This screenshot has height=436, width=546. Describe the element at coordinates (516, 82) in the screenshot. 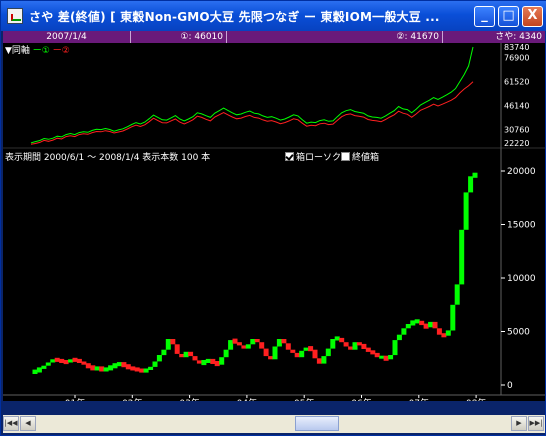

I see `upper-ytick-label: 61520` at that location.